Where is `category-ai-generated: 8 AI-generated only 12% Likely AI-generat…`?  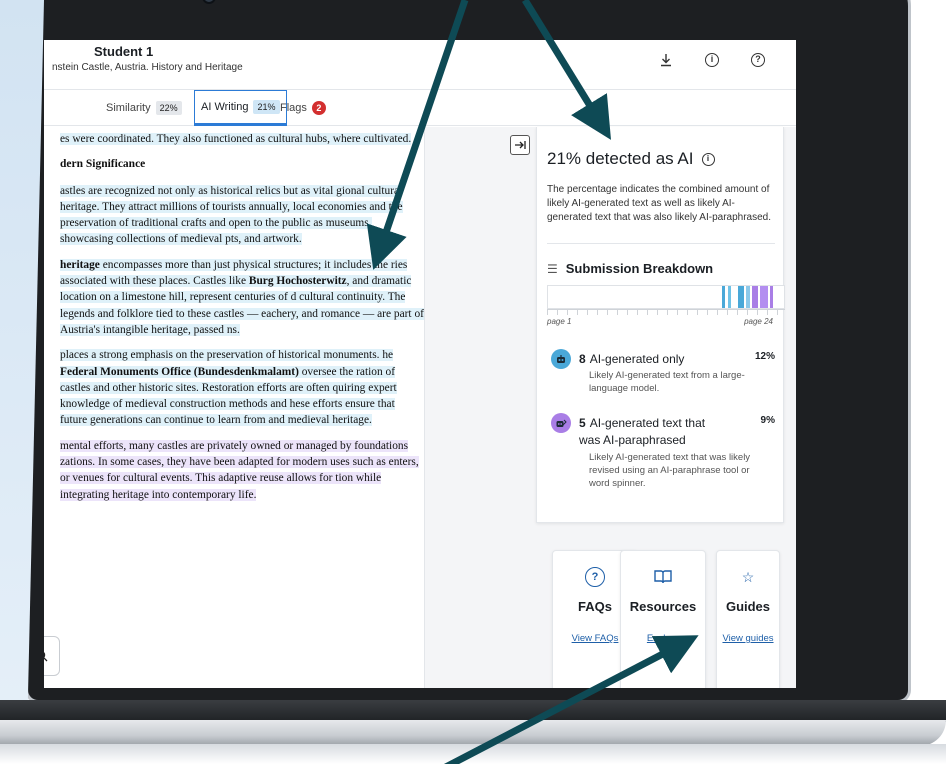
category-ai-generated: 8 AI-generated only 12% Likely AI-generat… is located at coordinates (666, 377).